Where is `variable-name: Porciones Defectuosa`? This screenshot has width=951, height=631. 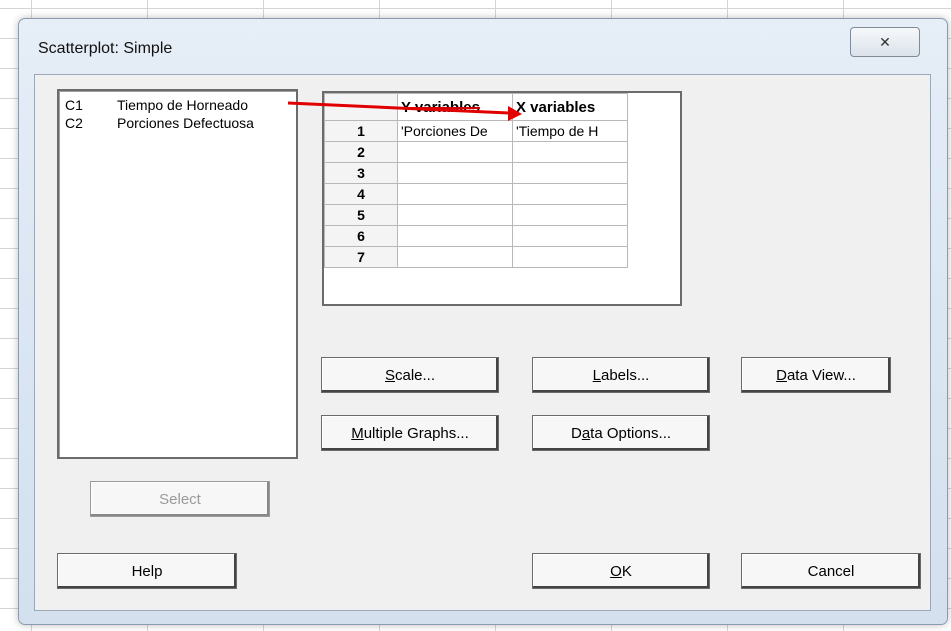 variable-name: Porciones Defectuosa is located at coordinates (185, 123).